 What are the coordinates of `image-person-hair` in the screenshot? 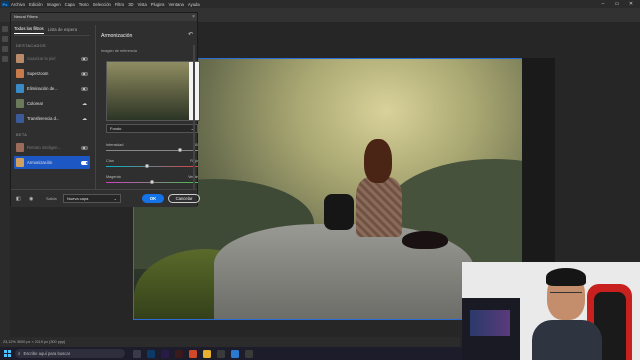 It's located at (378, 161).